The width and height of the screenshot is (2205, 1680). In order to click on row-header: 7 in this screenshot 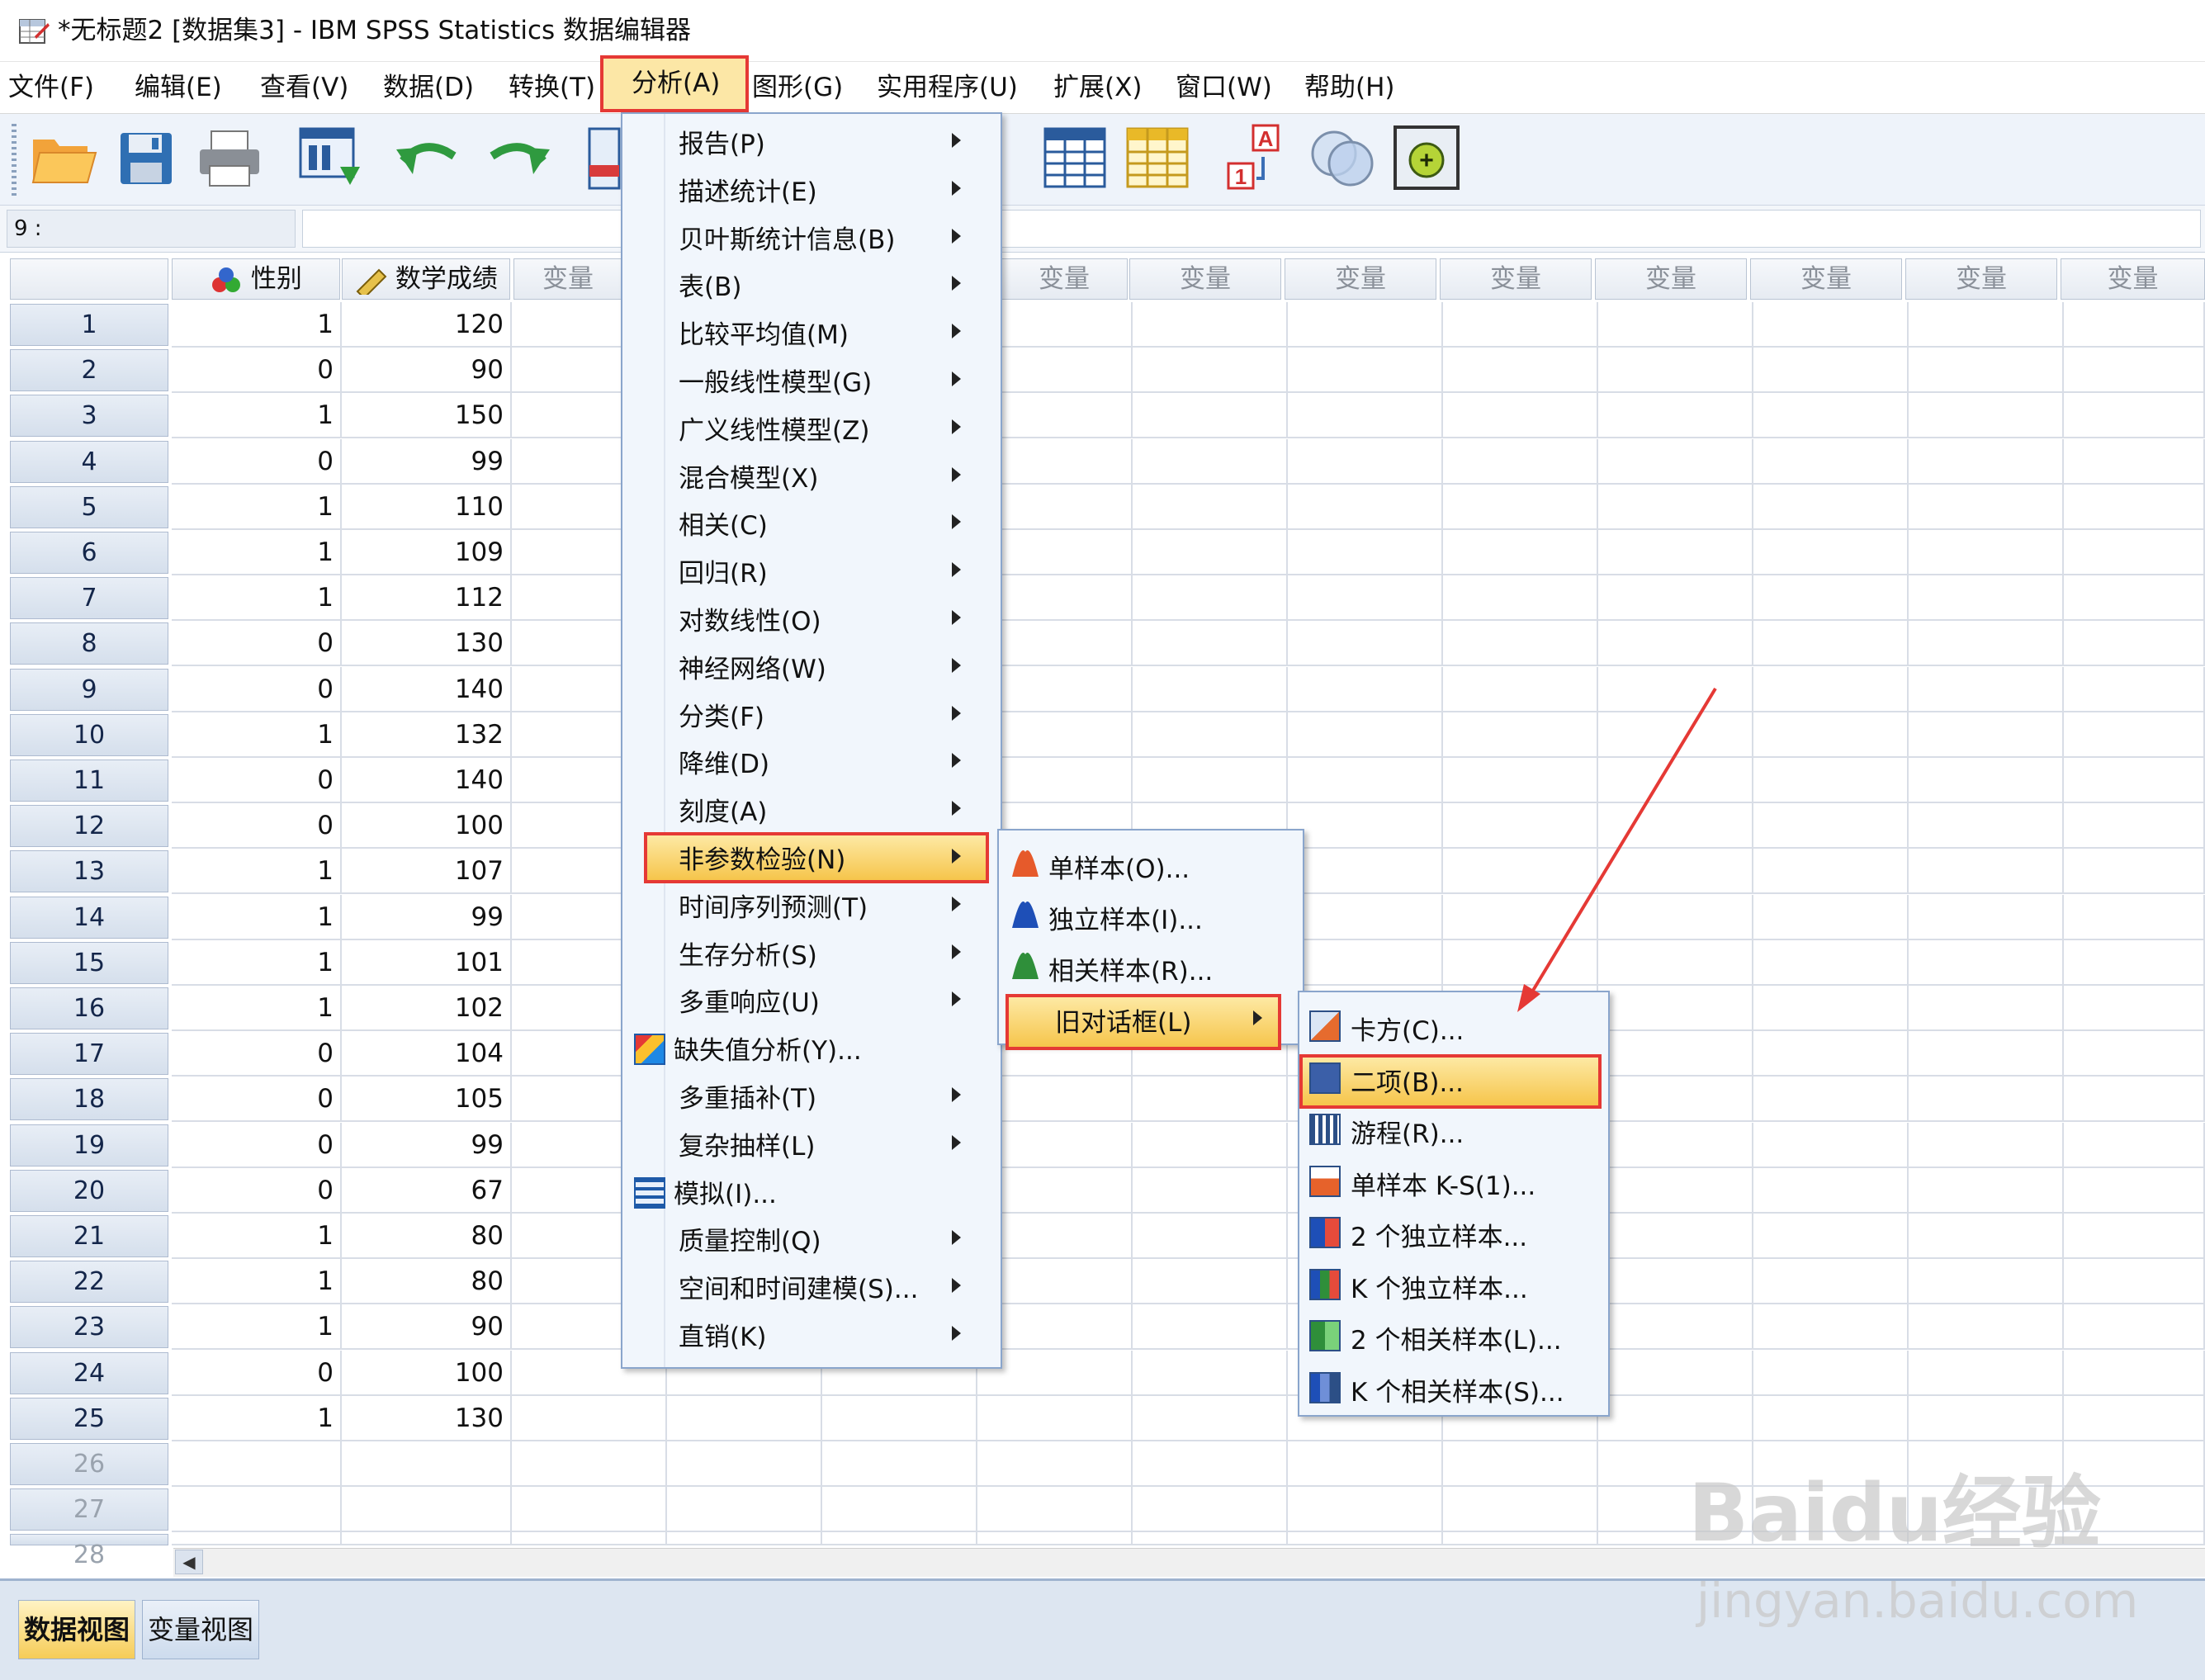, I will do `click(89, 598)`.